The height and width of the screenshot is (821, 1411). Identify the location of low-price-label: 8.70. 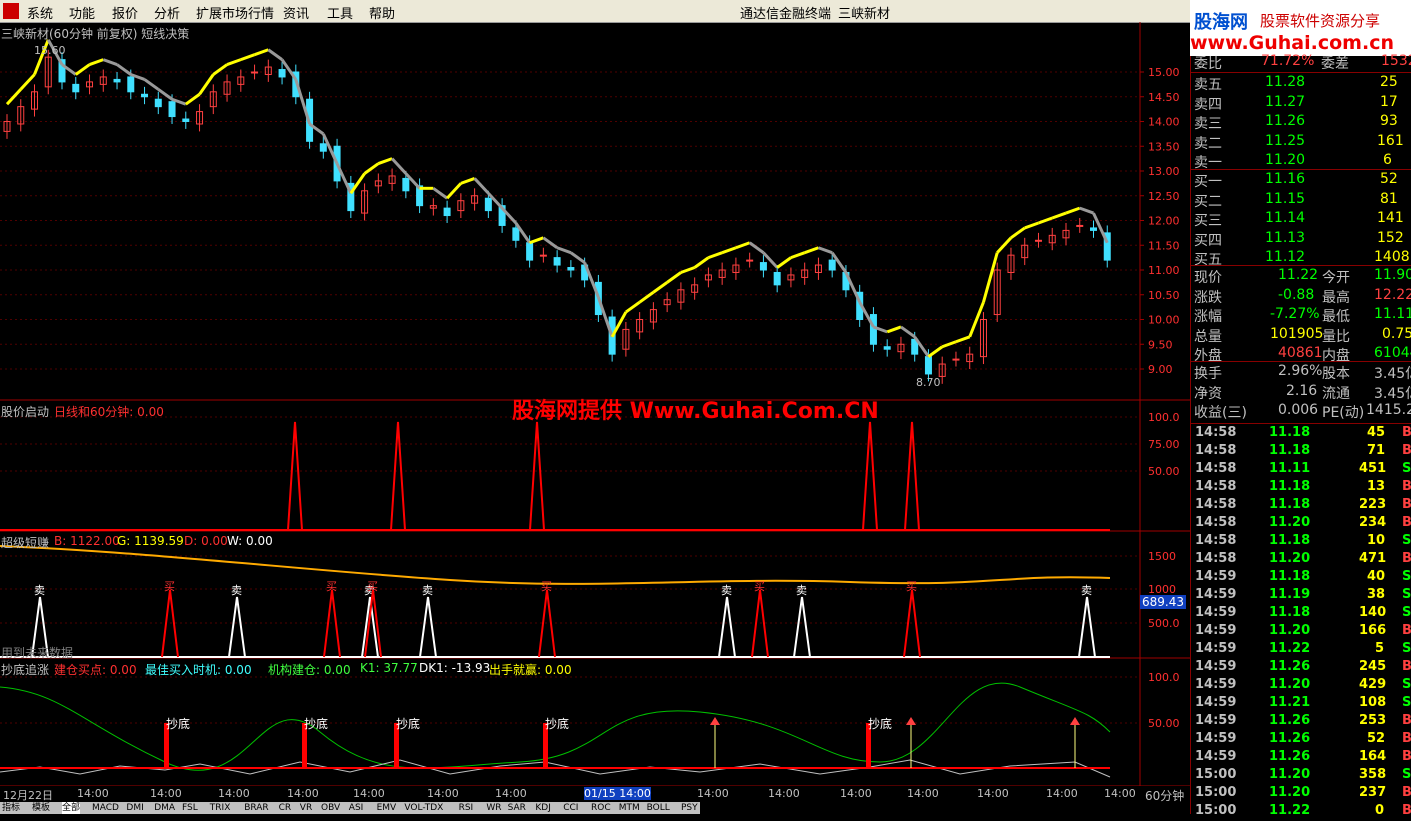
(928, 382).